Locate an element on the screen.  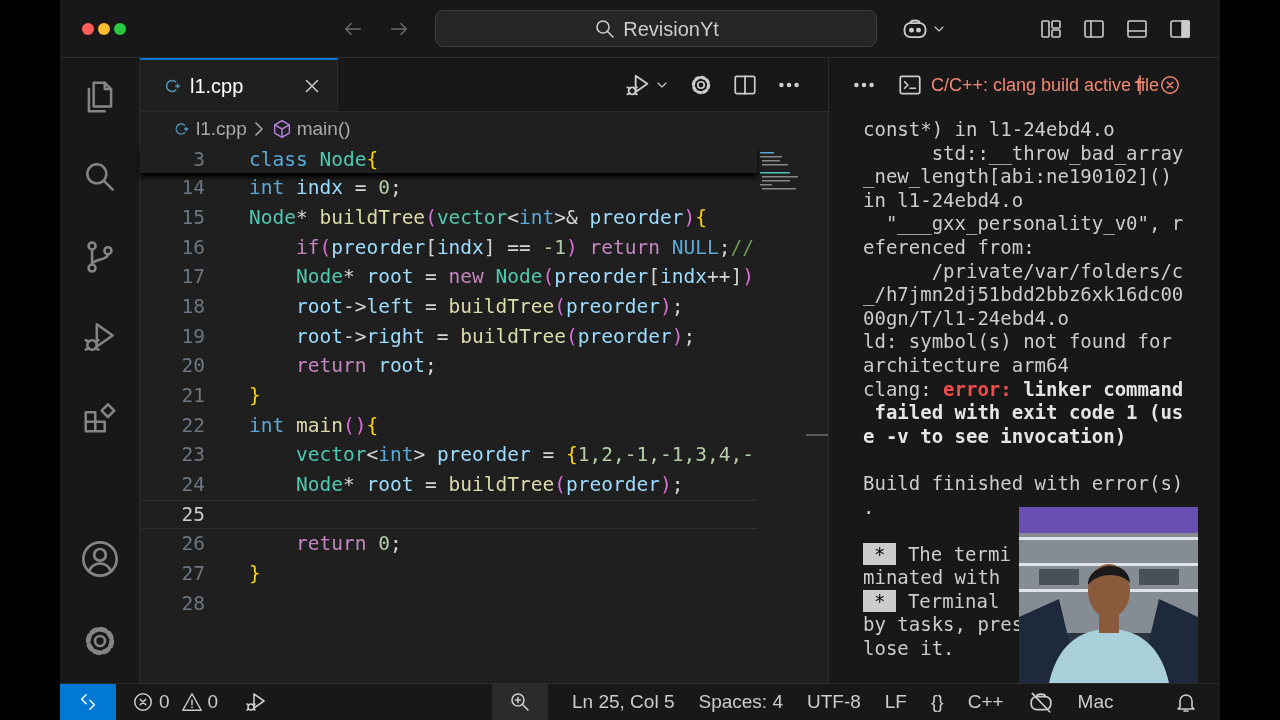
line-number: 26 is located at coordinates (192, 544).